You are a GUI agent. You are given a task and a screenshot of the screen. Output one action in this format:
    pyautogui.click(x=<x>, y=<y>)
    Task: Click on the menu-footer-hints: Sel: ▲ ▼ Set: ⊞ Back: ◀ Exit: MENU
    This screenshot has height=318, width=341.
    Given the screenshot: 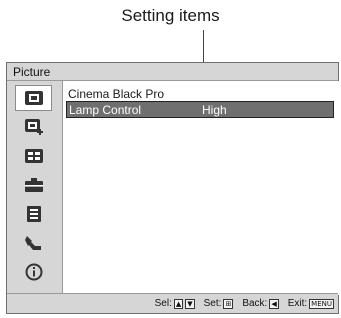 What is the action you would take?
    pyautogui.click(x=172, y=303)
    